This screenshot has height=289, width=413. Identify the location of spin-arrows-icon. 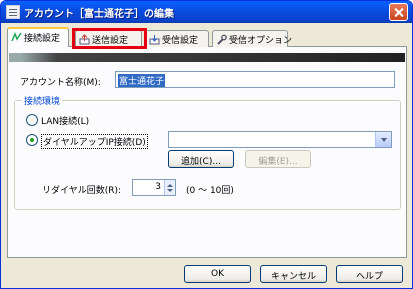
(169, 187).